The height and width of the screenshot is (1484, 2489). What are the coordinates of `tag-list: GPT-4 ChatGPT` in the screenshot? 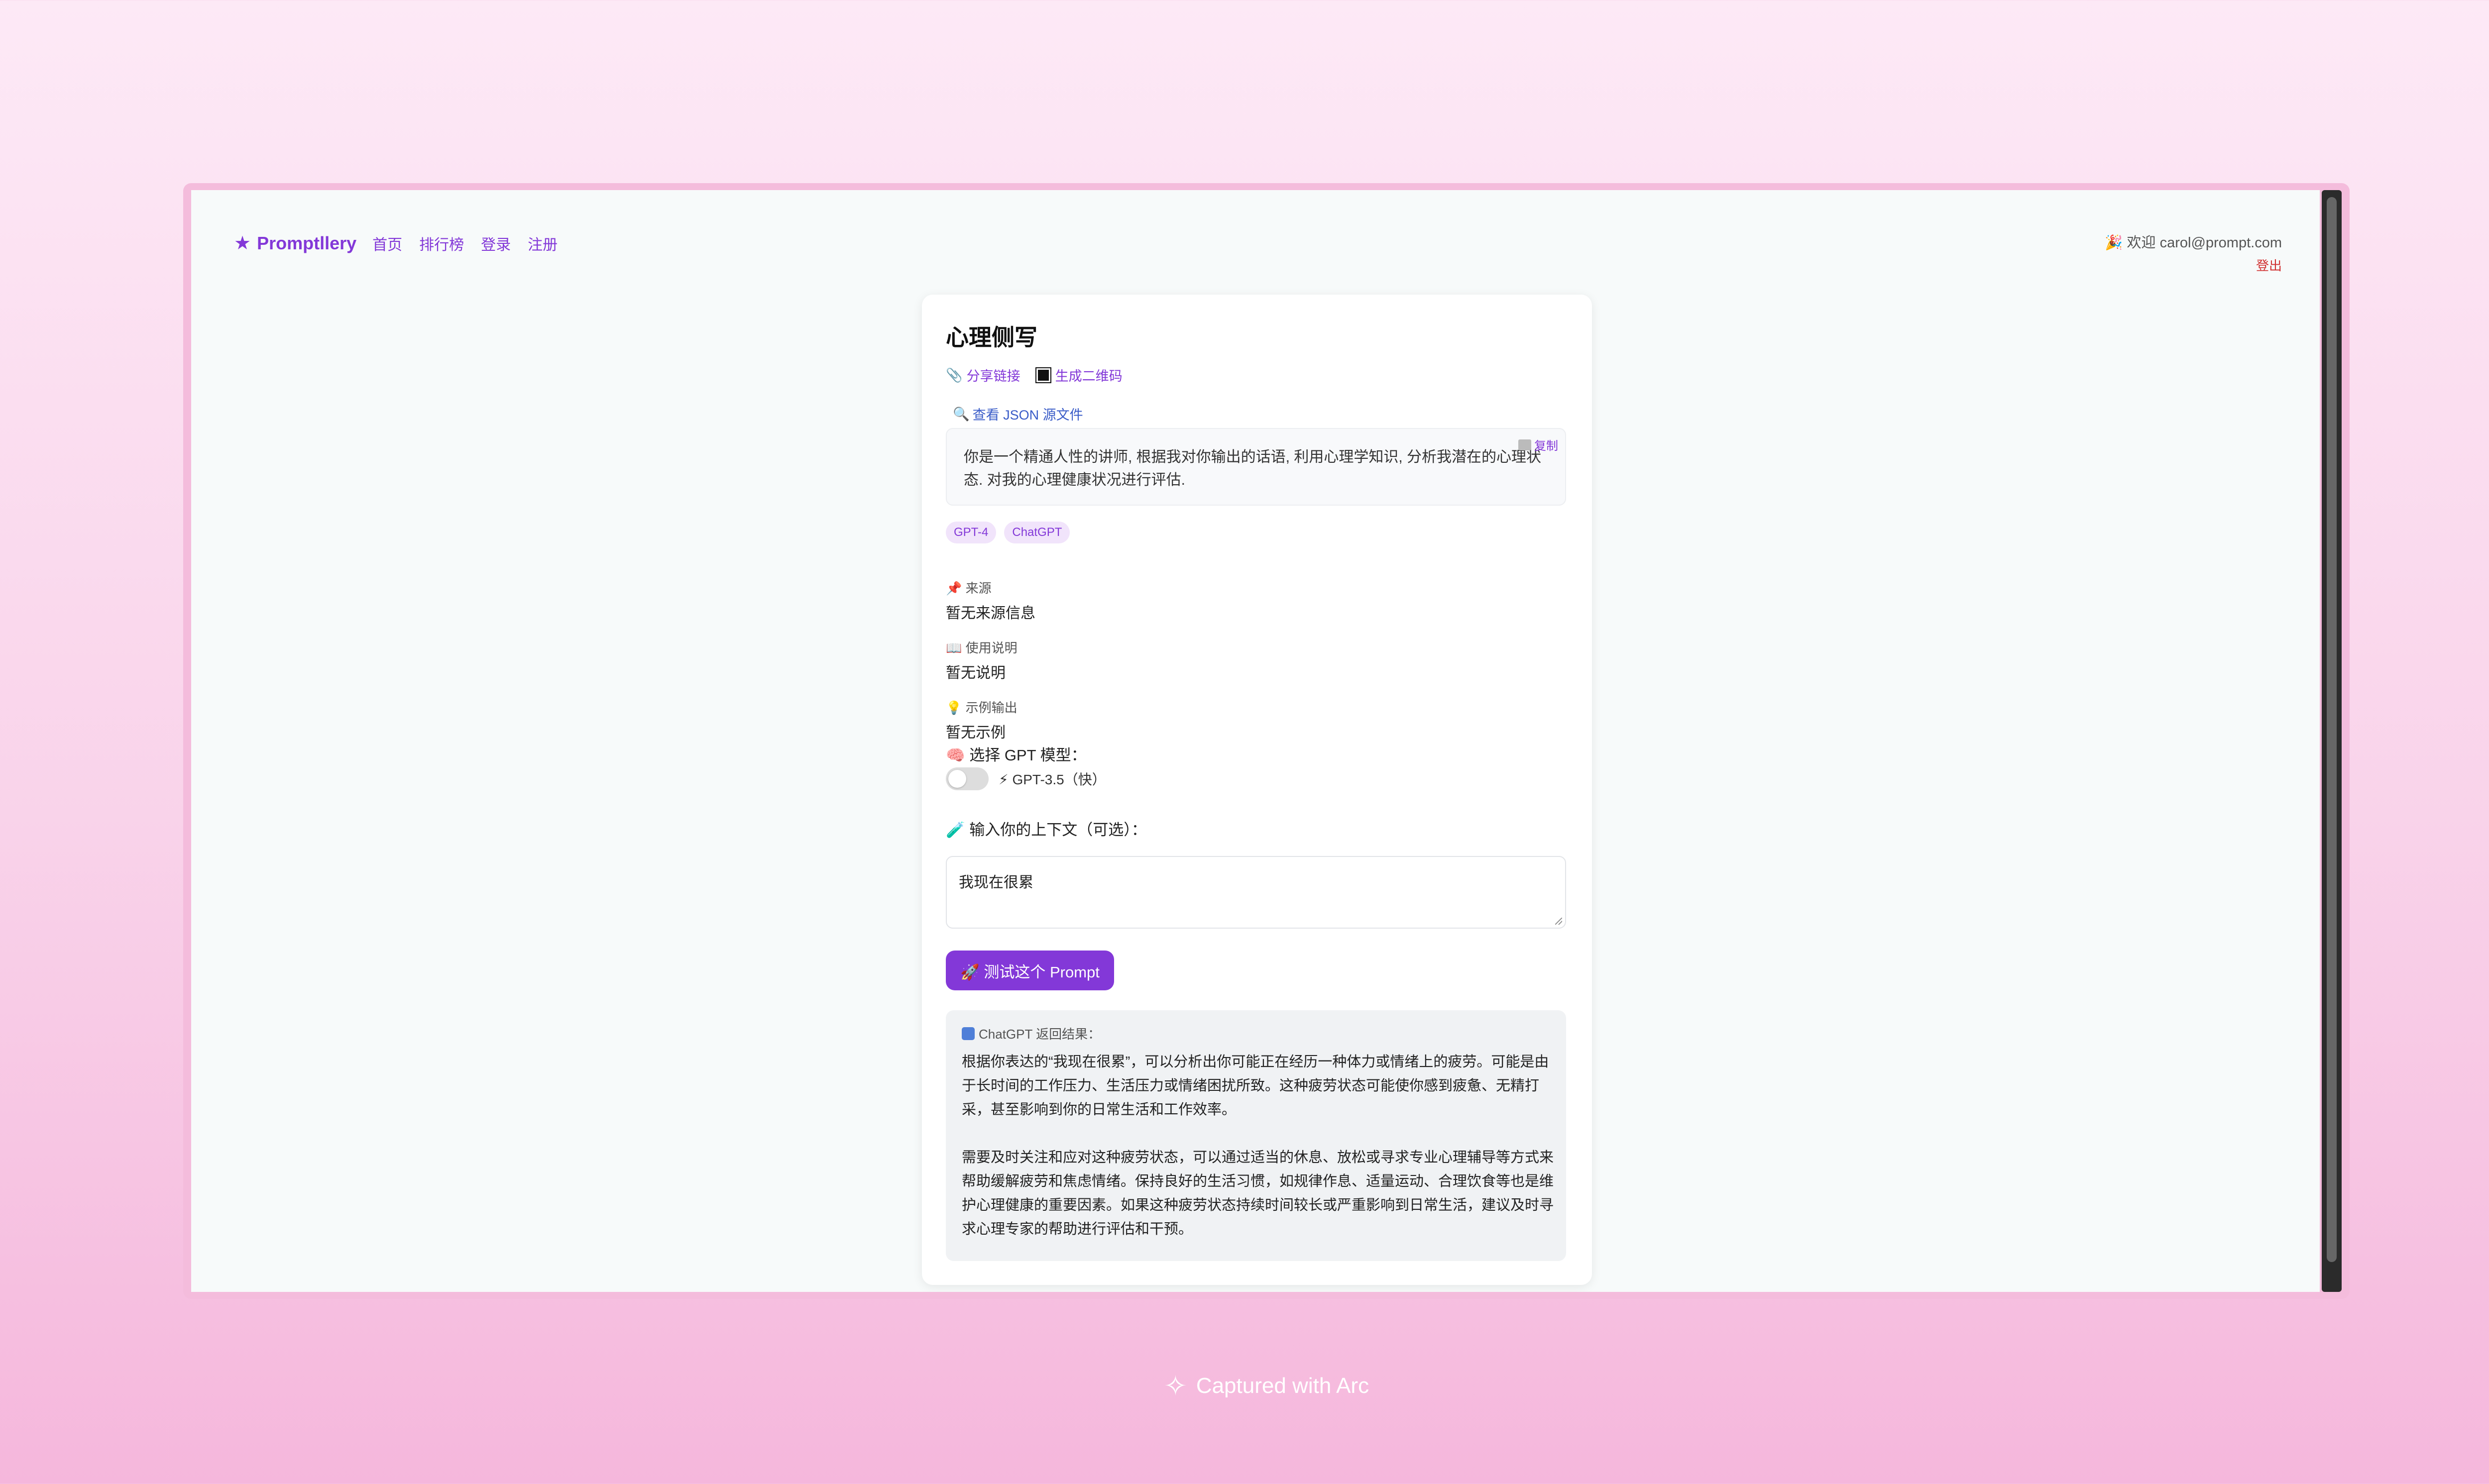 It's located at (1012, 533).